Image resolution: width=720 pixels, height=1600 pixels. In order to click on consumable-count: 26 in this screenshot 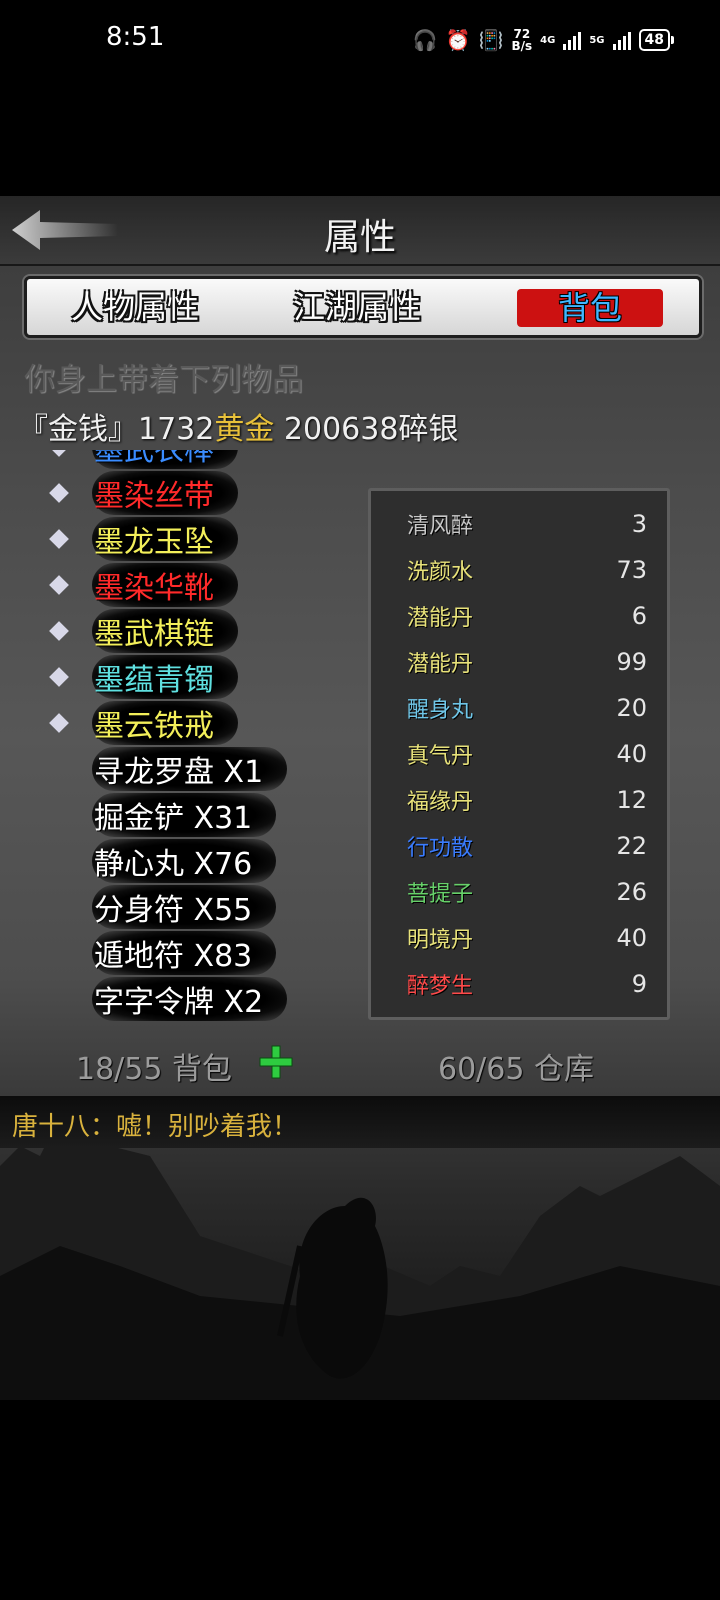, I will do `click(631, 892)`.